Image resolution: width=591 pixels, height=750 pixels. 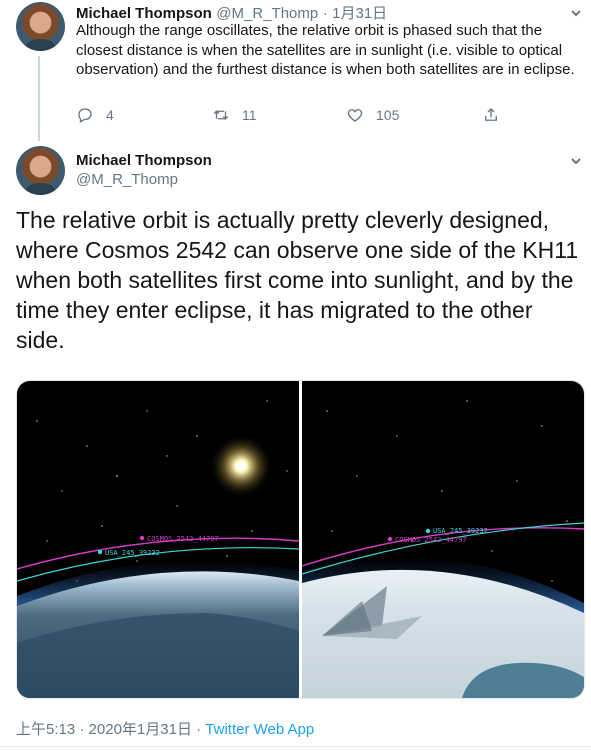 I want to click on like-icon, so click(x=355, y=115).